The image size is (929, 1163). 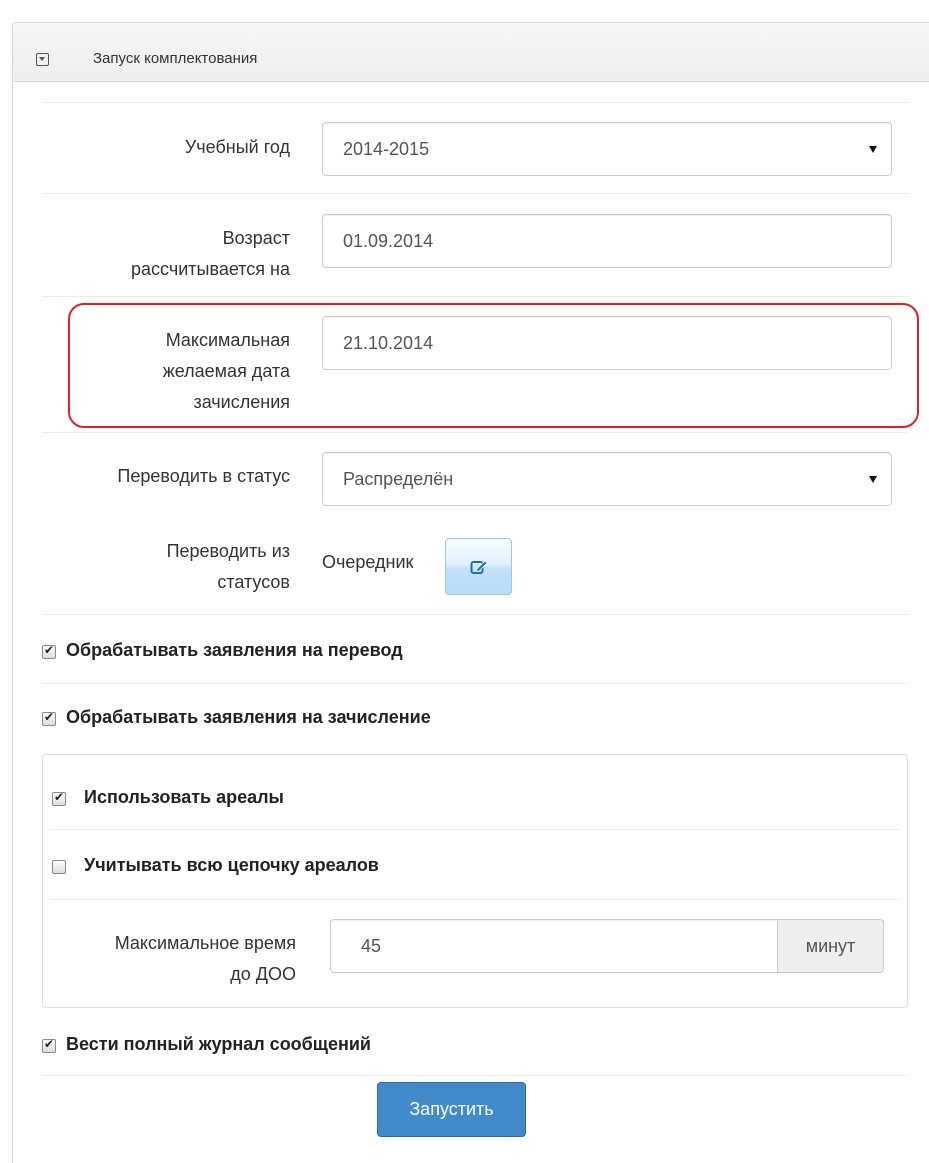 I want to click on process-transfer-checkbox, so click(x=49, y=651).